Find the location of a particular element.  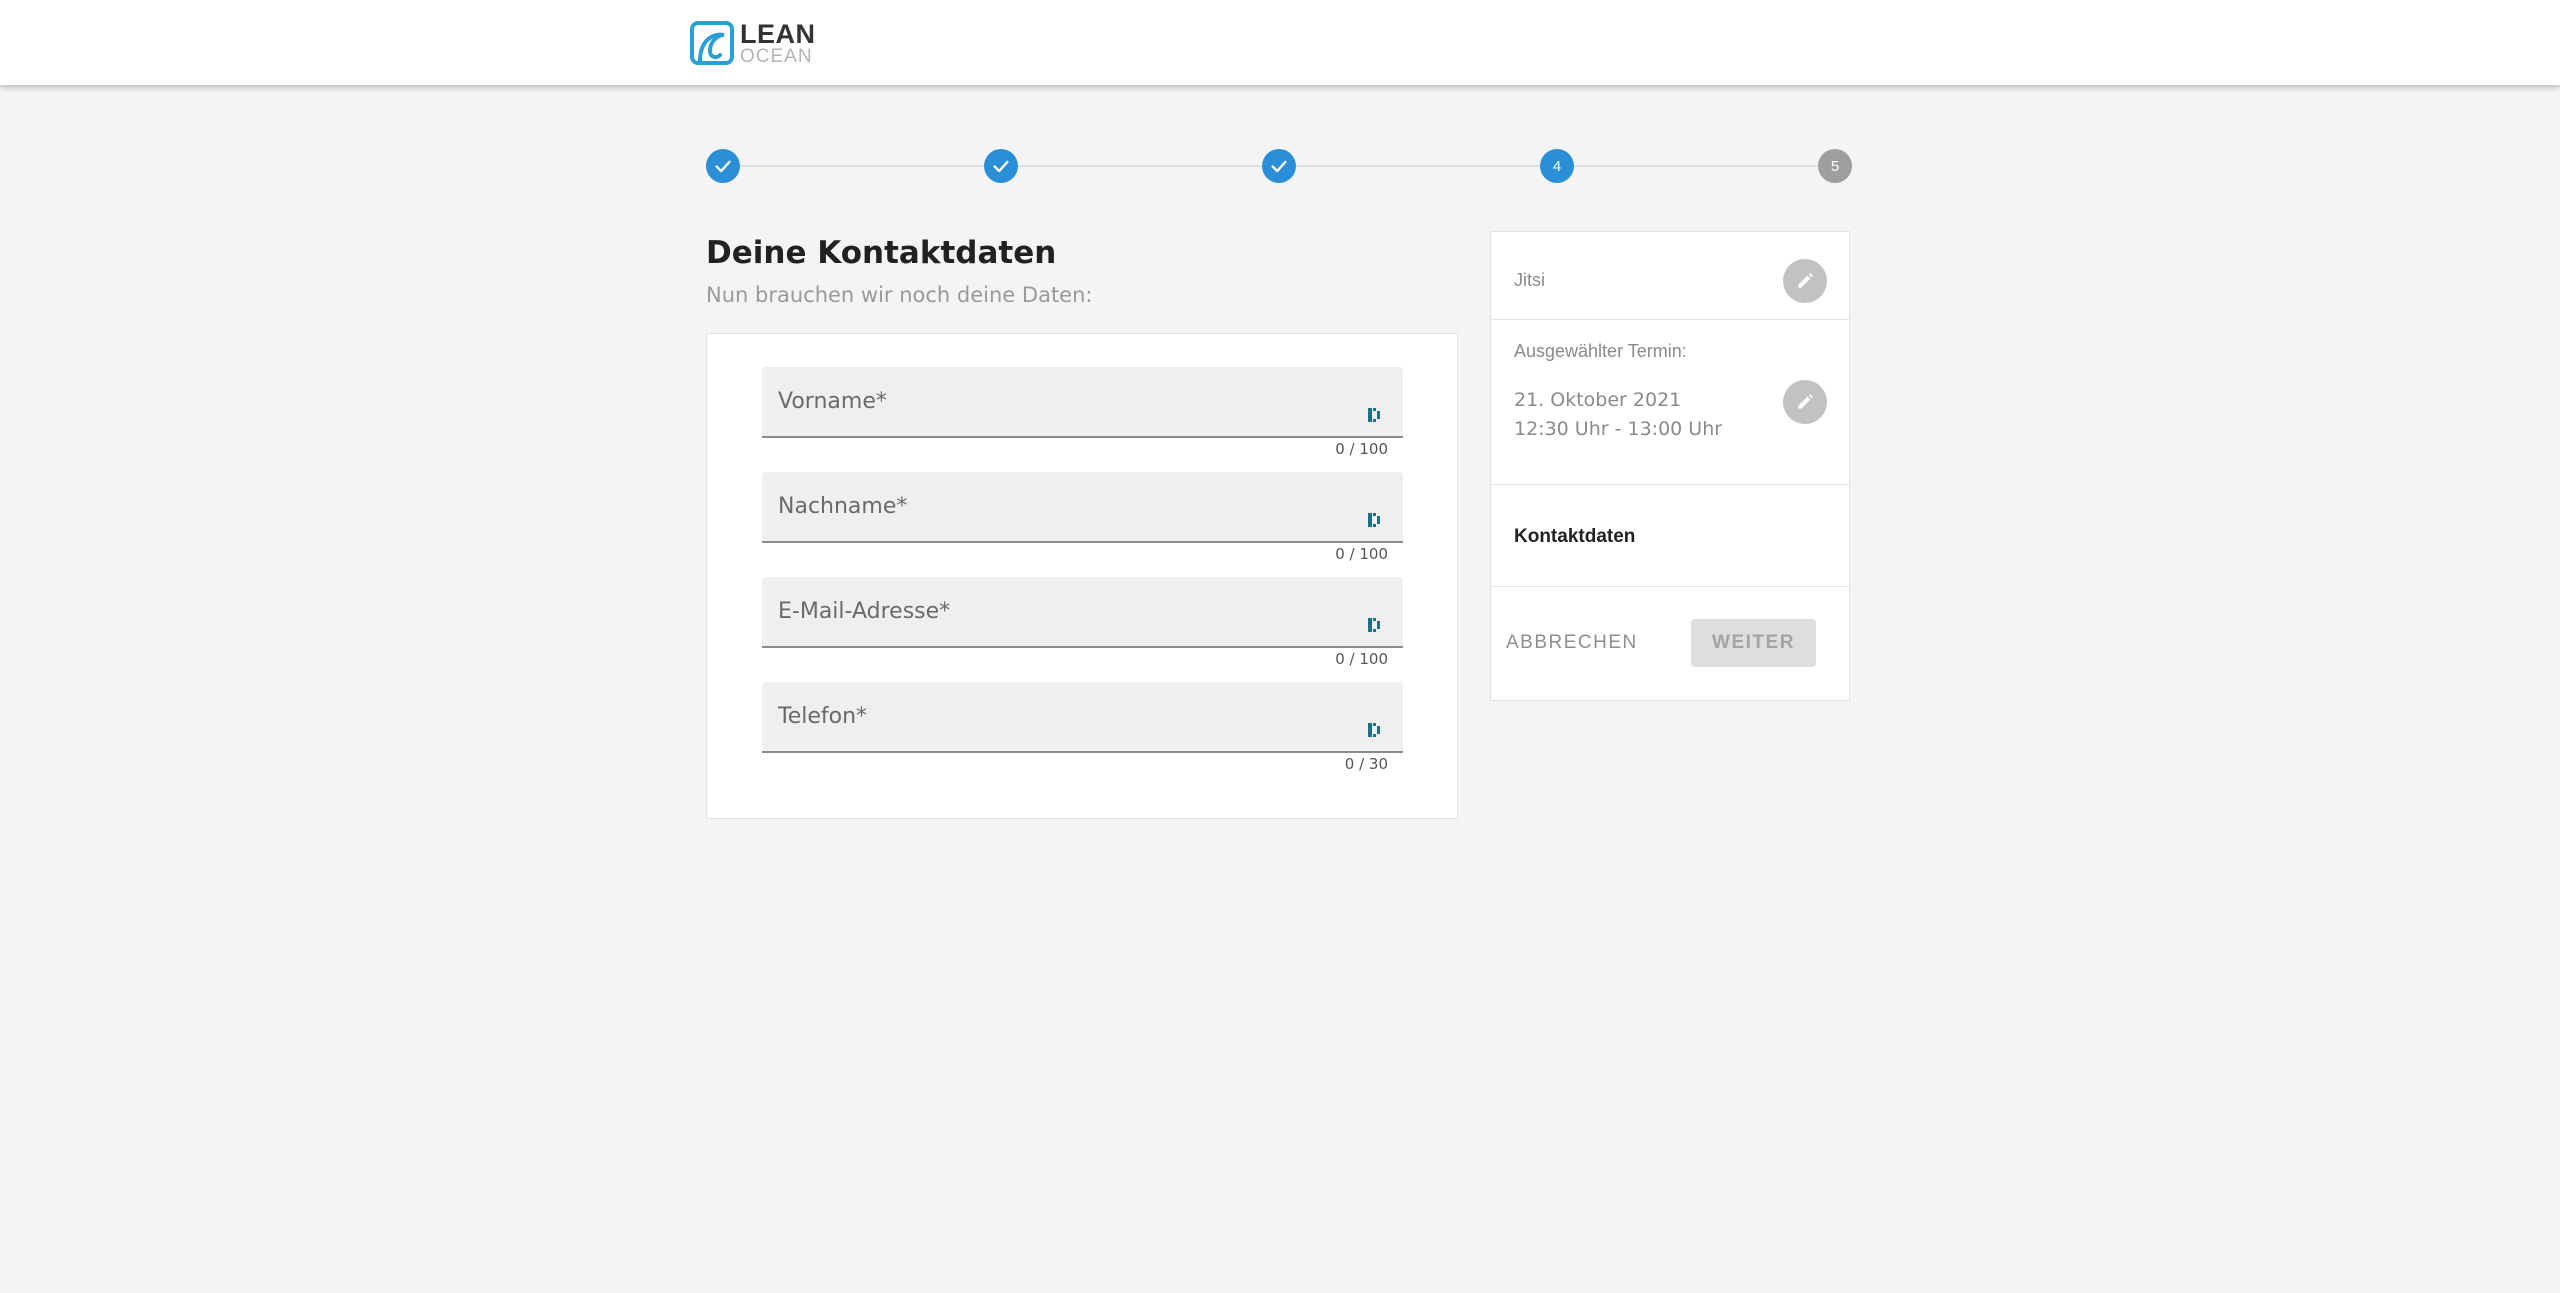

email-label: E-Mail-Adresse* is located at coordinates (864, 611).